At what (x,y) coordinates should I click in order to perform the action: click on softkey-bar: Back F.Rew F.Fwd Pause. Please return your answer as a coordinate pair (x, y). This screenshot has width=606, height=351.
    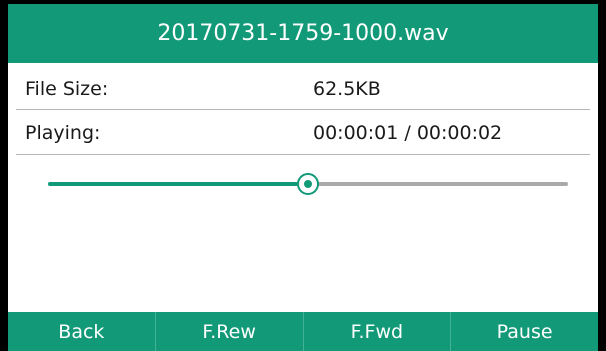
    Looking at the image, I should click on (303, 331).